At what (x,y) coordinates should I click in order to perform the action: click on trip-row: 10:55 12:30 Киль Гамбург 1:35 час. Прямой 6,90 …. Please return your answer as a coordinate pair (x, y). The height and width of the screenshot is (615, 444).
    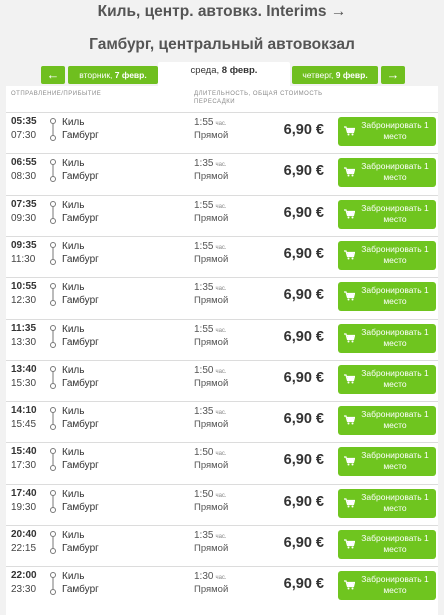
    Looking at the image, I should click on (222, 297).